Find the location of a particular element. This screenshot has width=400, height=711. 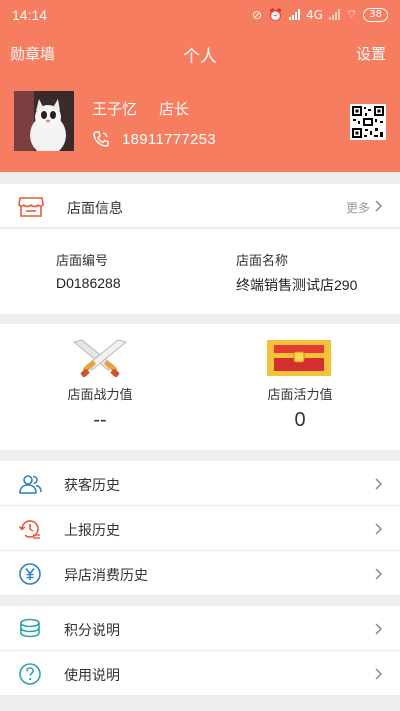

menu-item-cross-store-history: 异店消费历史 is located at coordinates (200, 573).